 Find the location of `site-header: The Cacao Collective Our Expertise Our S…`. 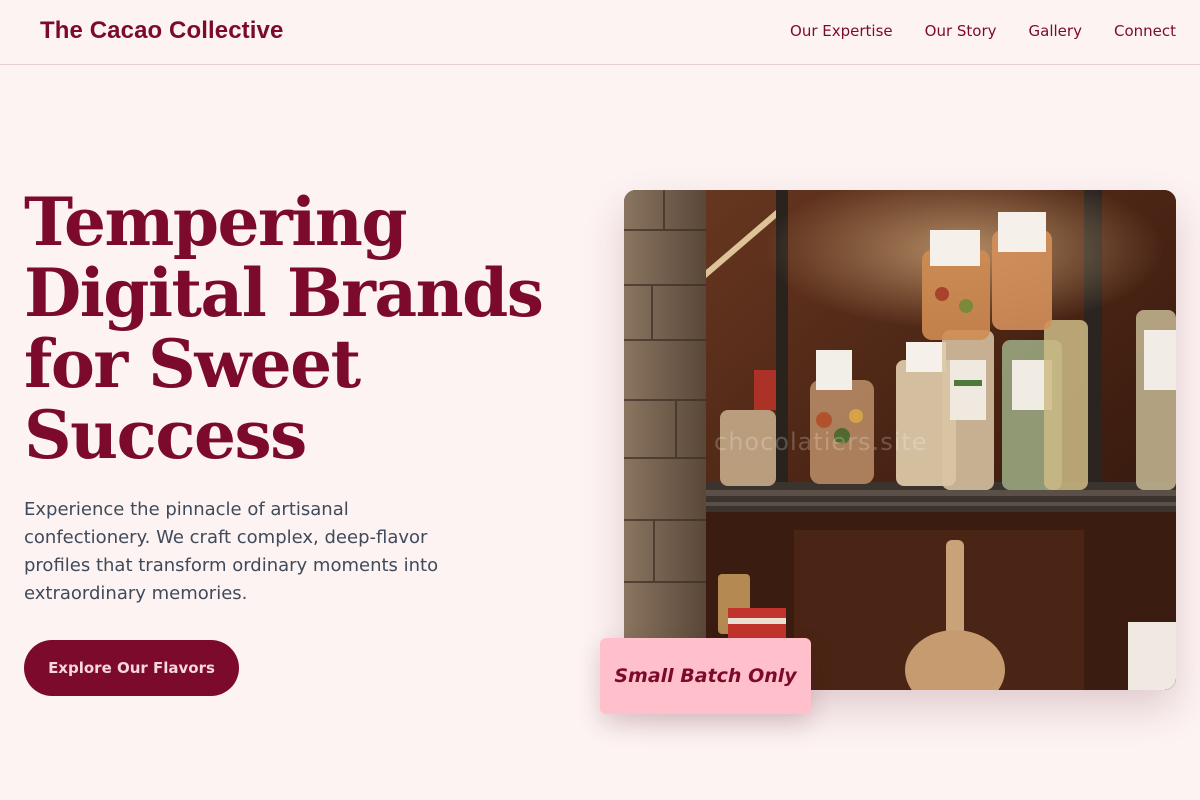

site-header: The Cacao Collective Our Expertise Our S… is located at coordinates (600, 32).